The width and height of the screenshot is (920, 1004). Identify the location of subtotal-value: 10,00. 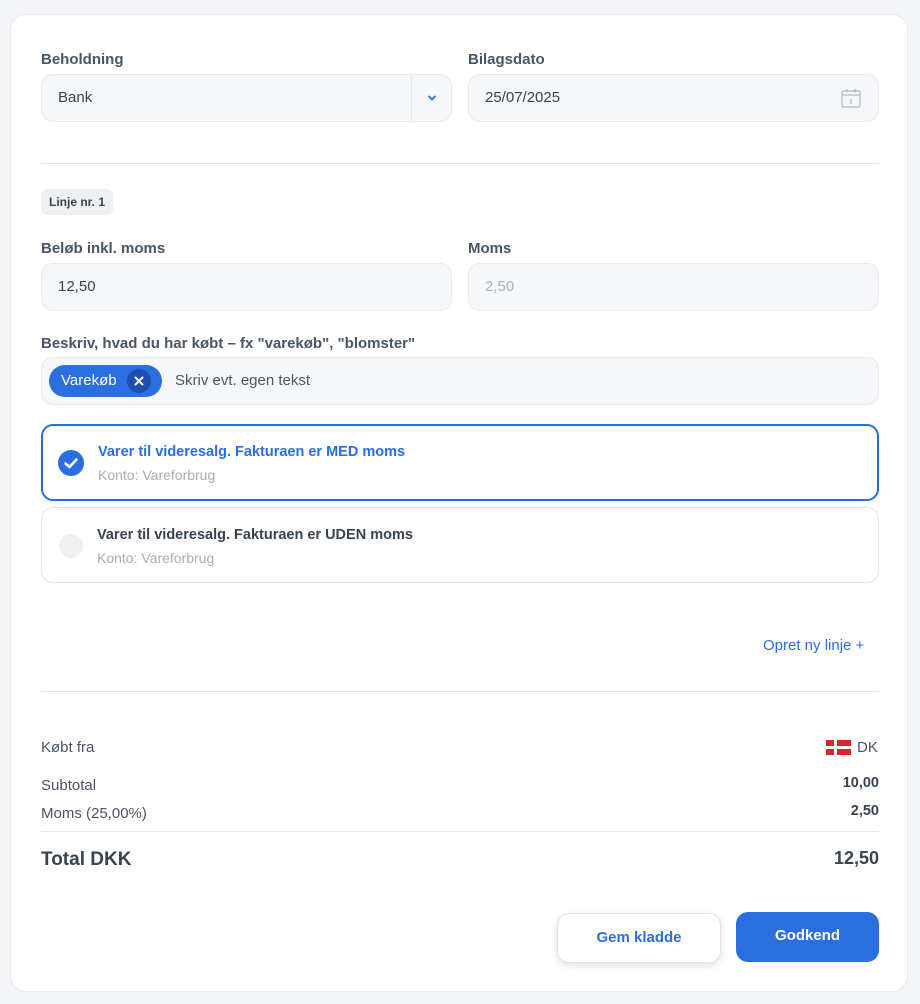
(860, 783).